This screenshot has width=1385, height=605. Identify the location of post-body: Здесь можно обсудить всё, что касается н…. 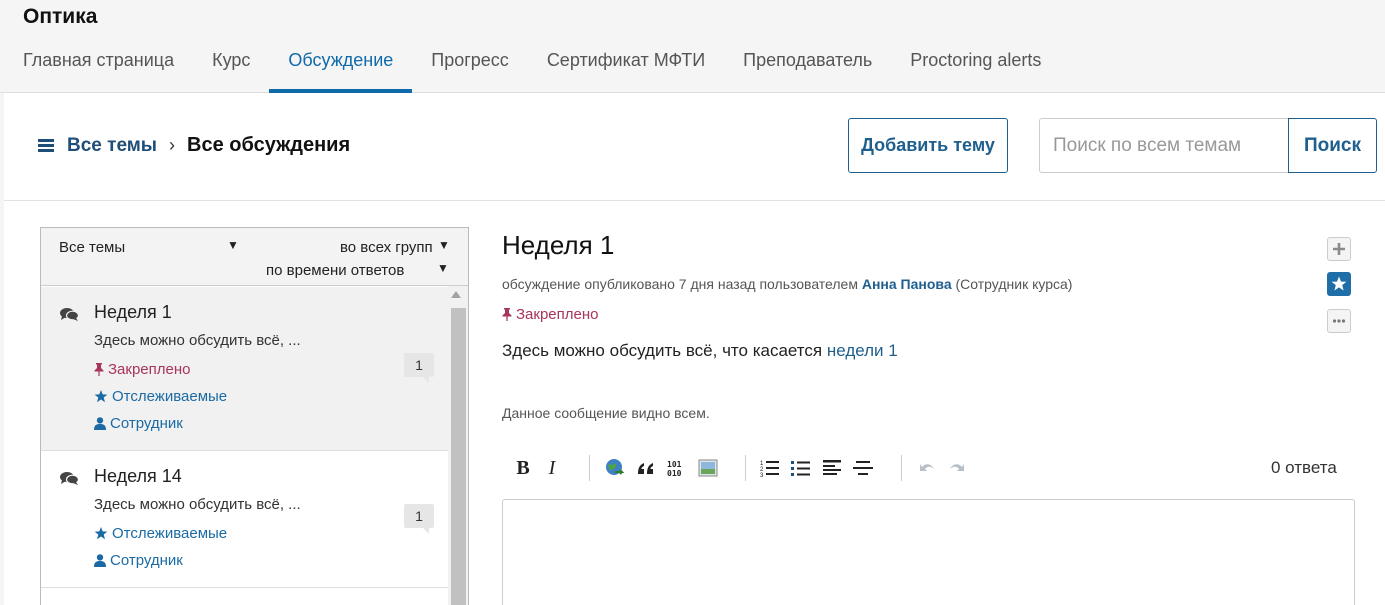
(700, 350).